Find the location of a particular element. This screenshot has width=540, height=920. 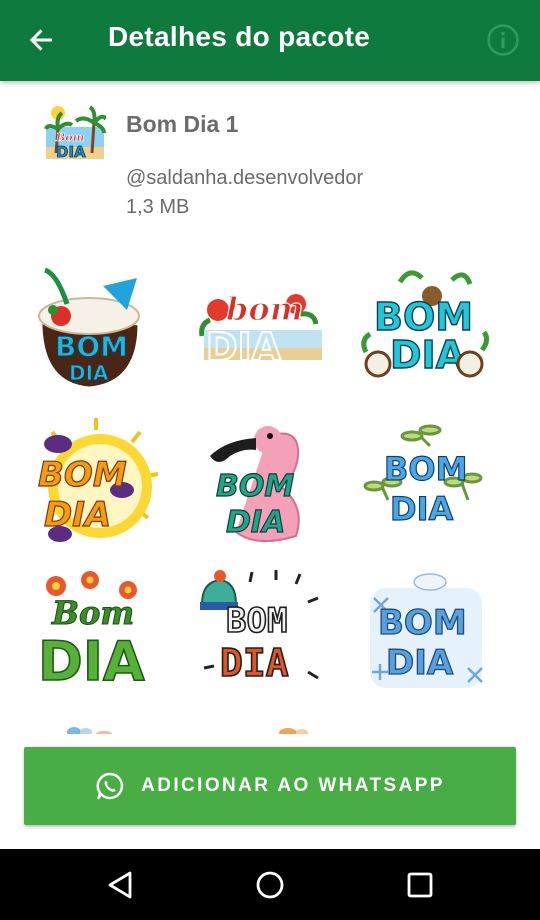

nav-back-icon is located at coordinates (120, 885).